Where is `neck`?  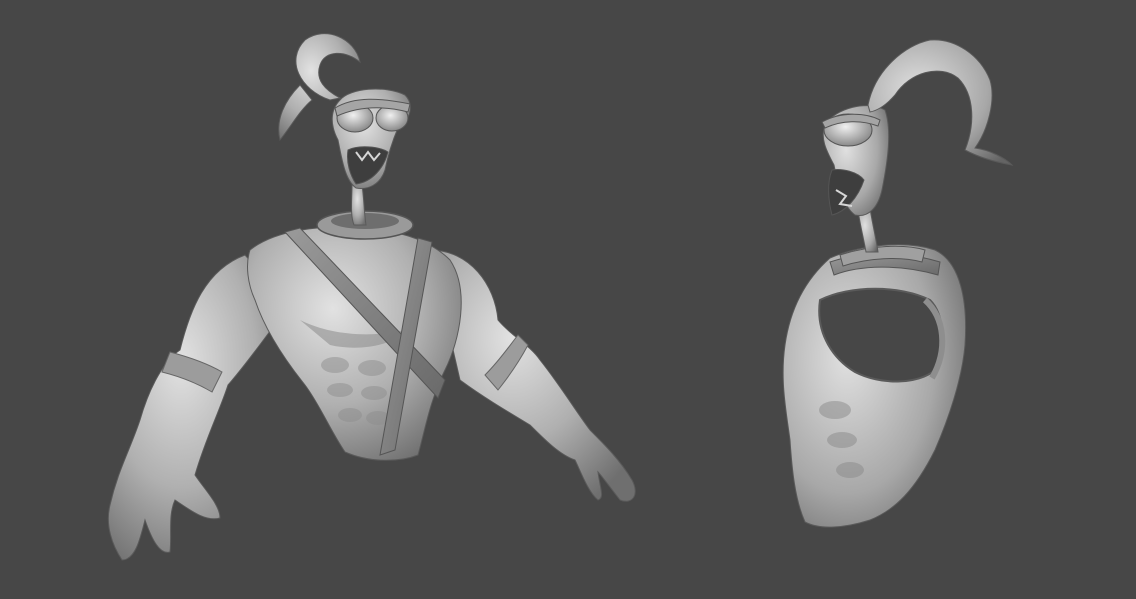
neck is located at coordinates (359, 205).